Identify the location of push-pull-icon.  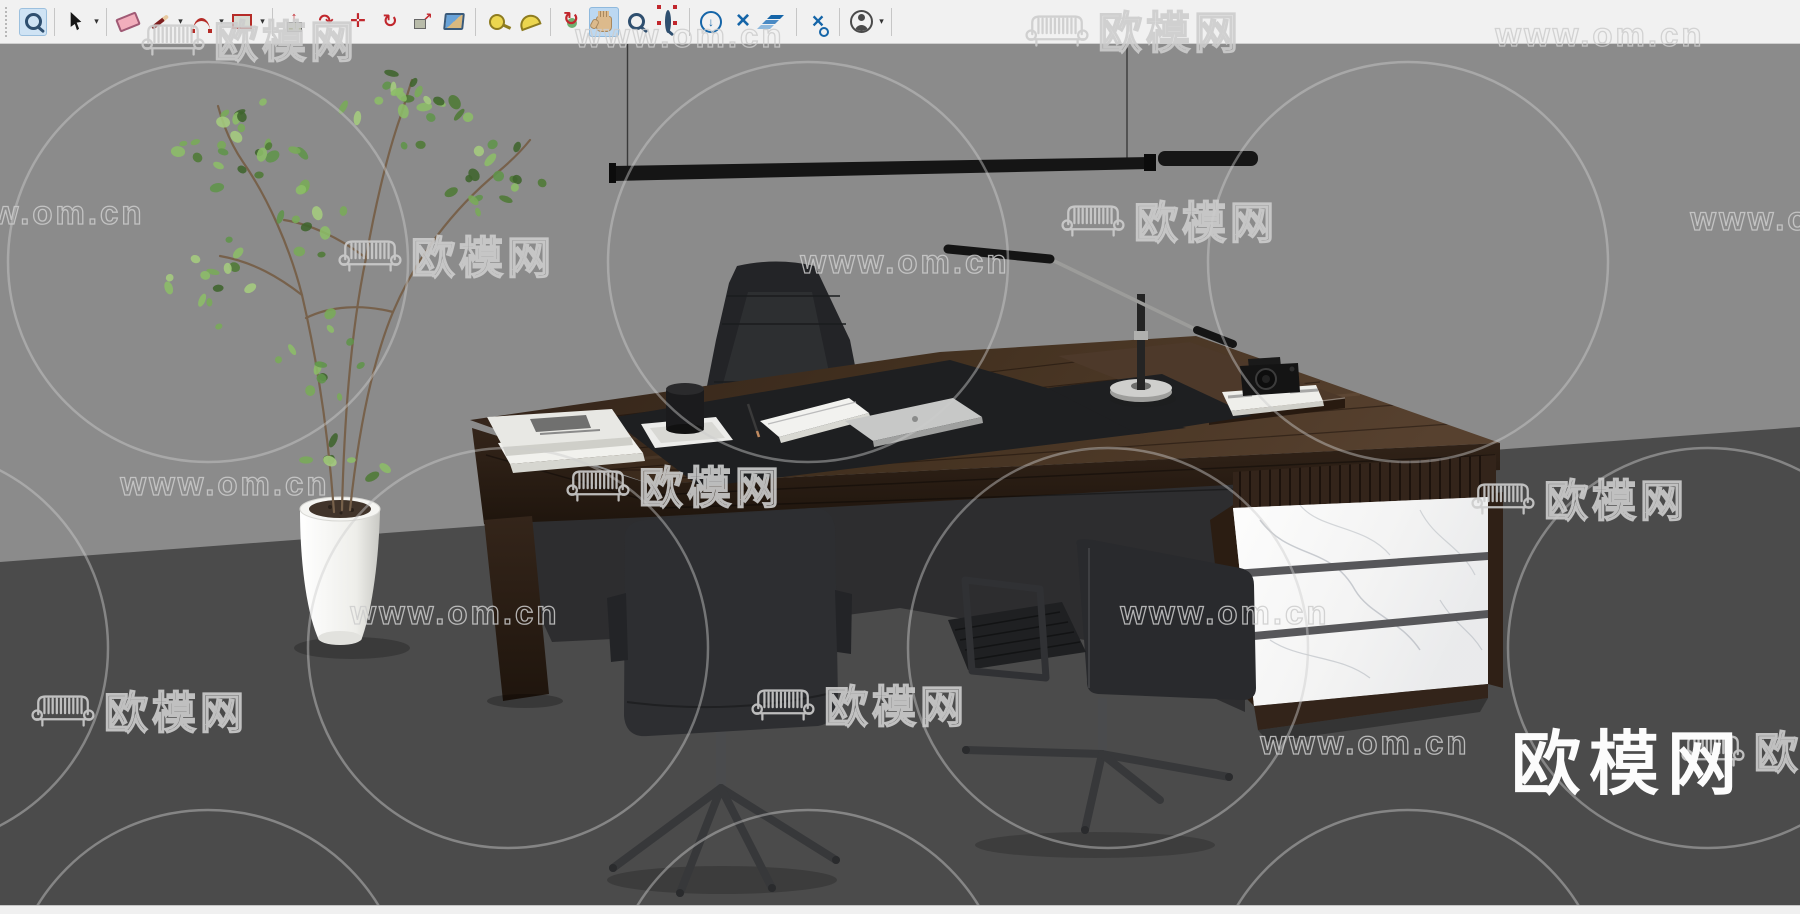
(294, 21).